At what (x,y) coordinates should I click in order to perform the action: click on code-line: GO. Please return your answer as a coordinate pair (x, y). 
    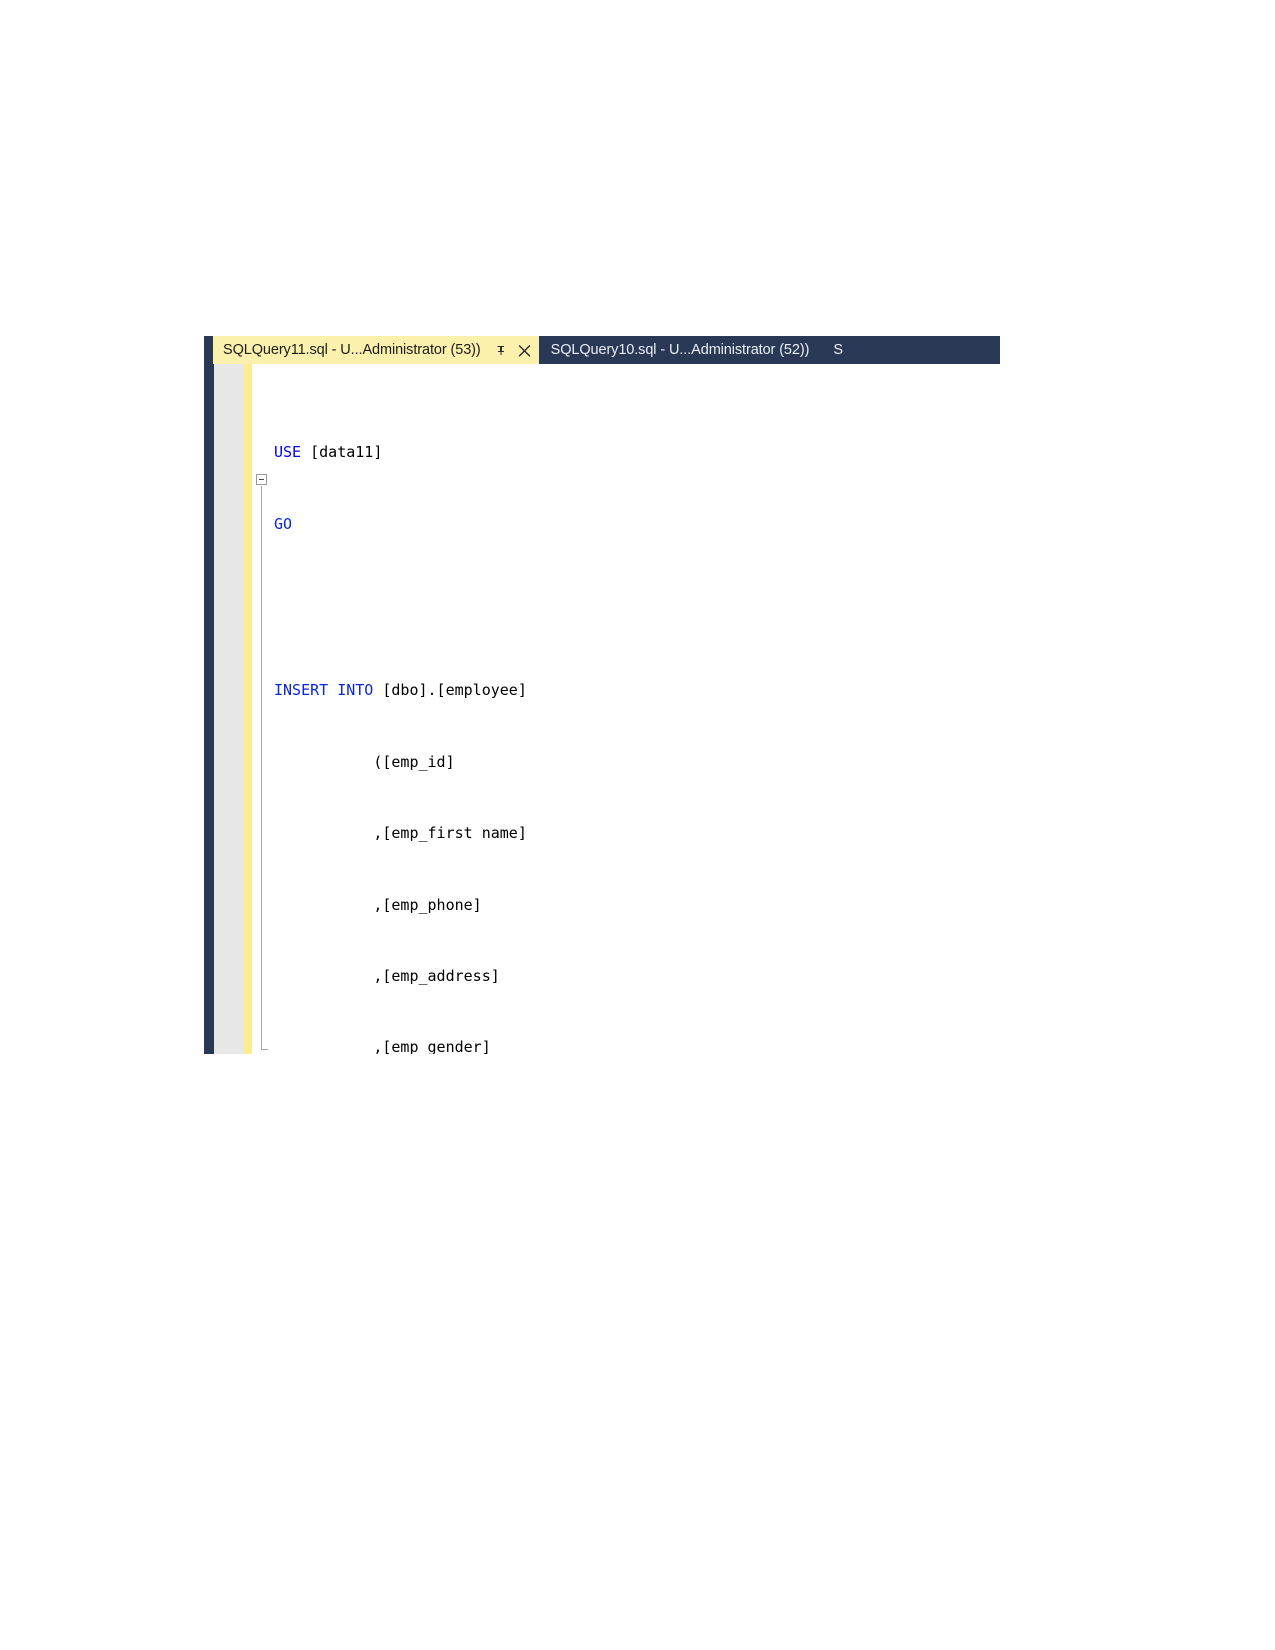
    Looking at the image, I should click on (283, 523).